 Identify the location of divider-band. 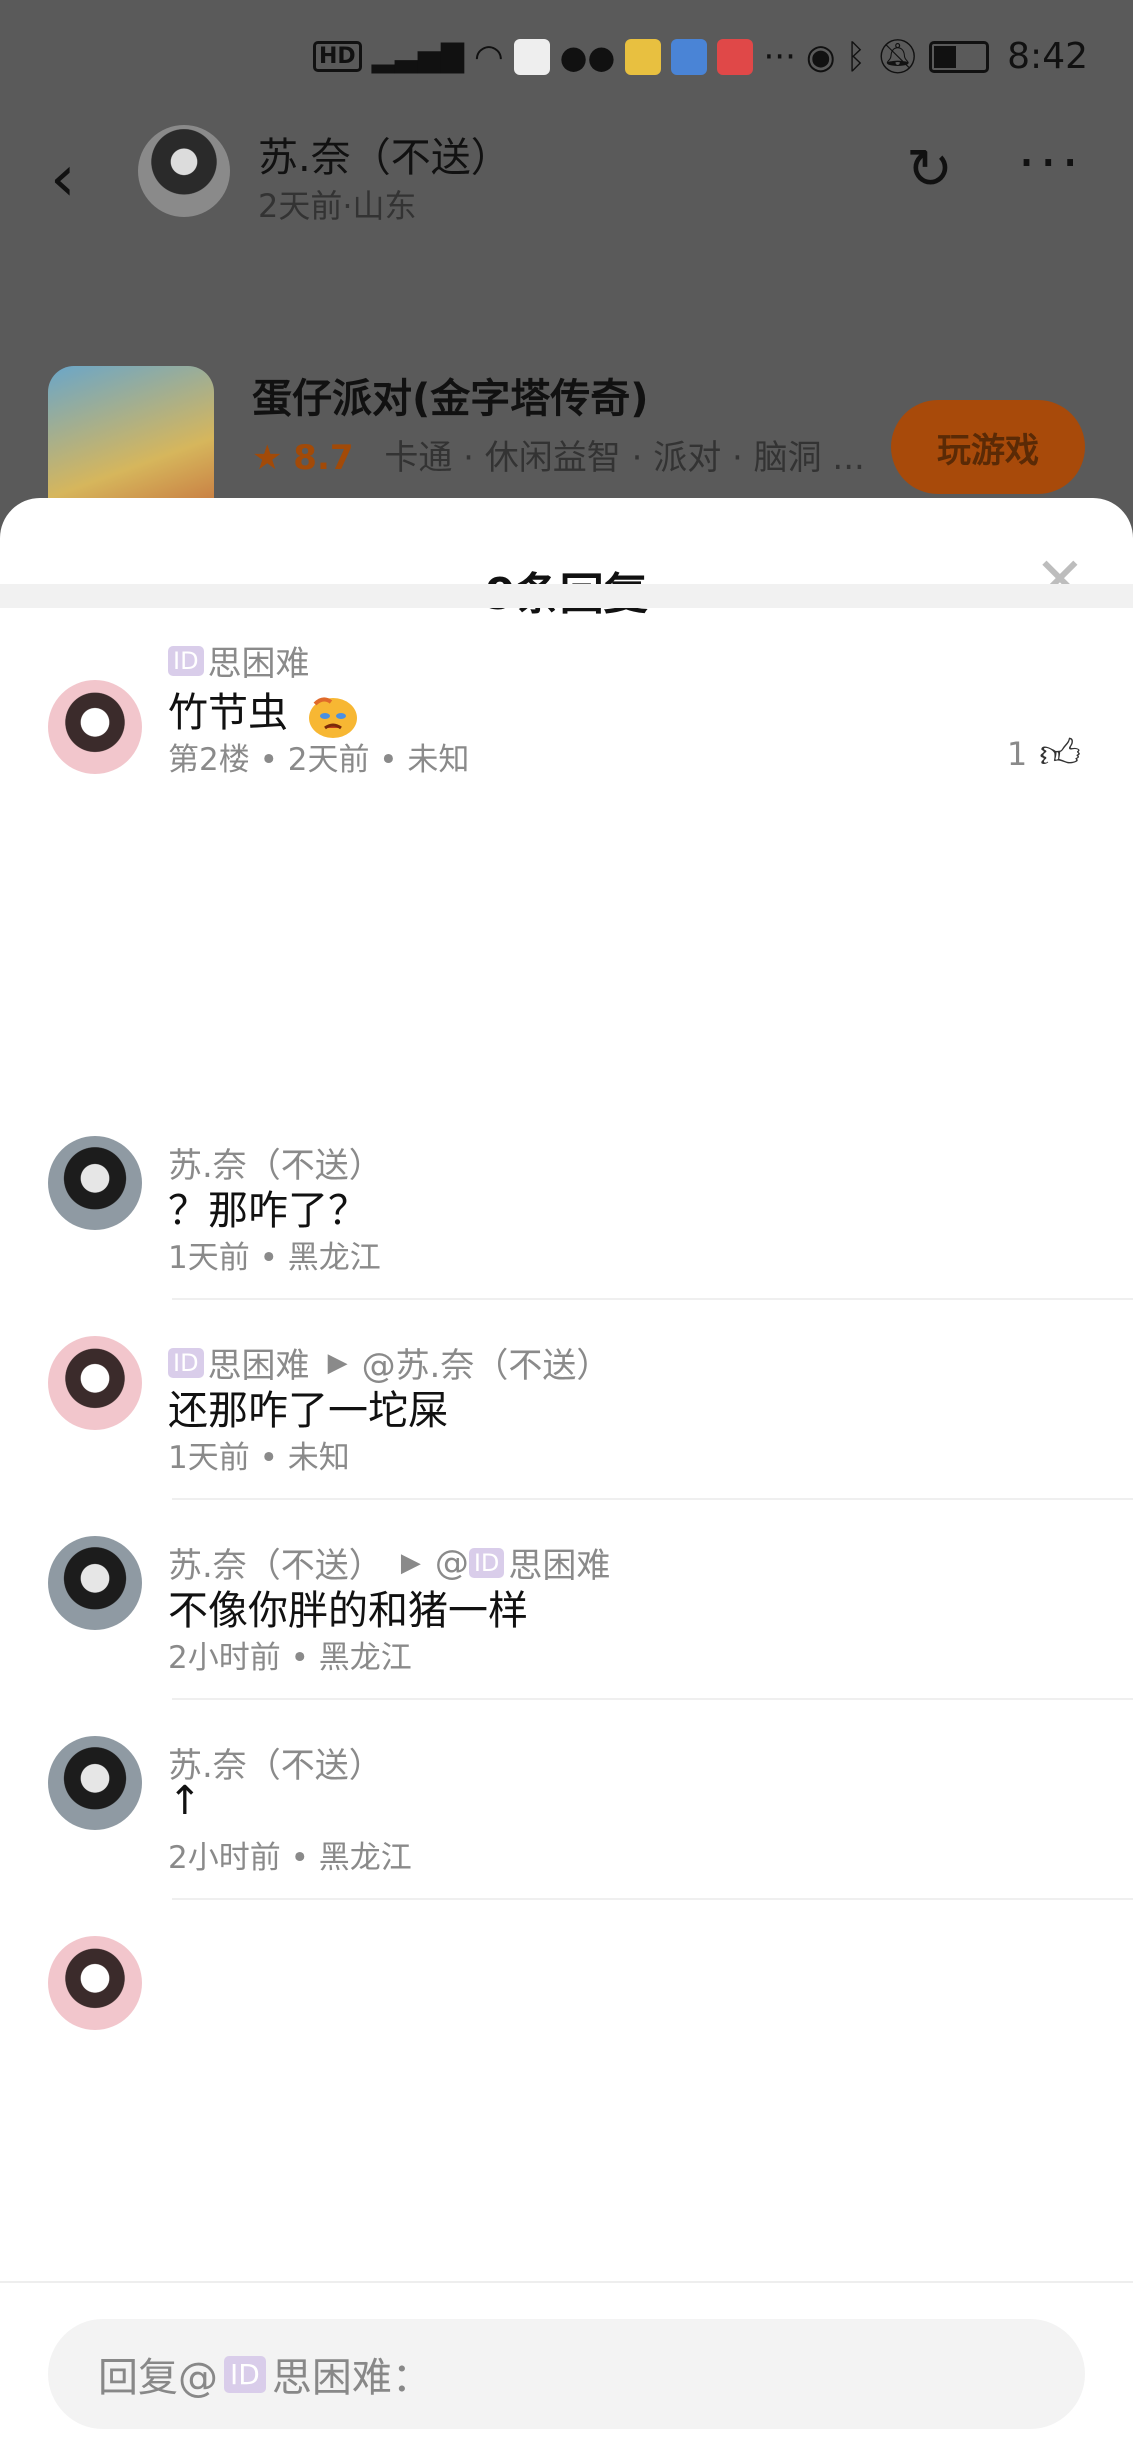
(566, 596).